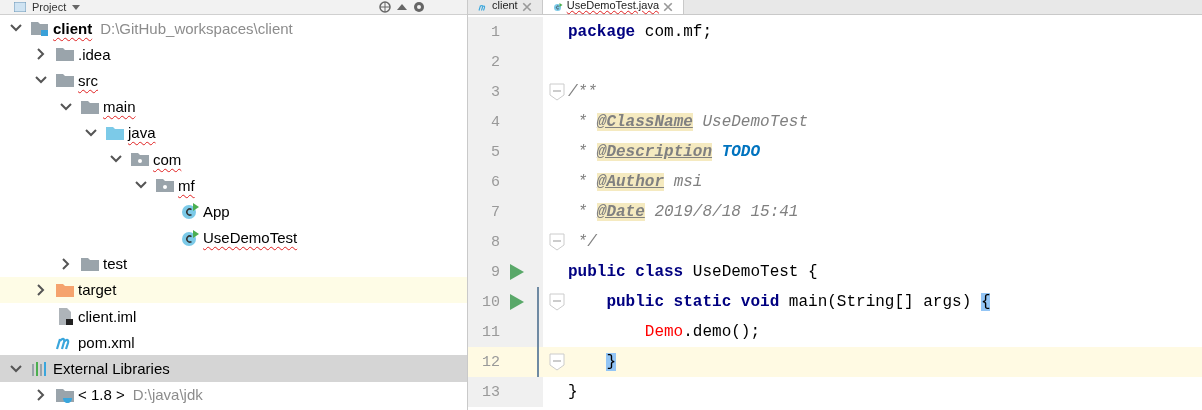 This screenshot has height=410, width=1202. What do you see at coordinates (233, 106) in the screenshot?
I see `tree-item: main` at bounding box center [233, 106].